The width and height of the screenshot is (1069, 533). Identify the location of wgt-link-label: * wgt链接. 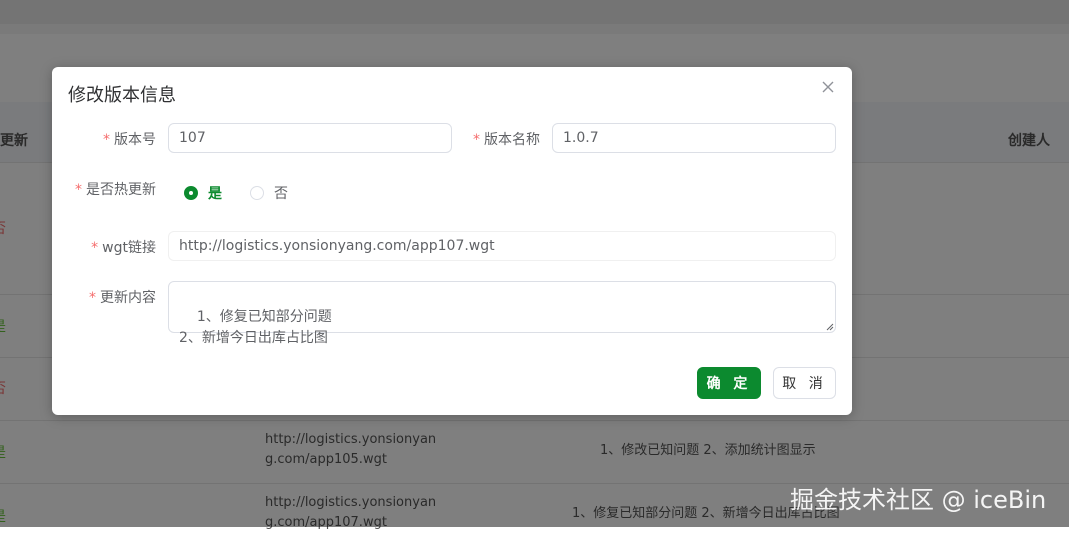
(123, 247).